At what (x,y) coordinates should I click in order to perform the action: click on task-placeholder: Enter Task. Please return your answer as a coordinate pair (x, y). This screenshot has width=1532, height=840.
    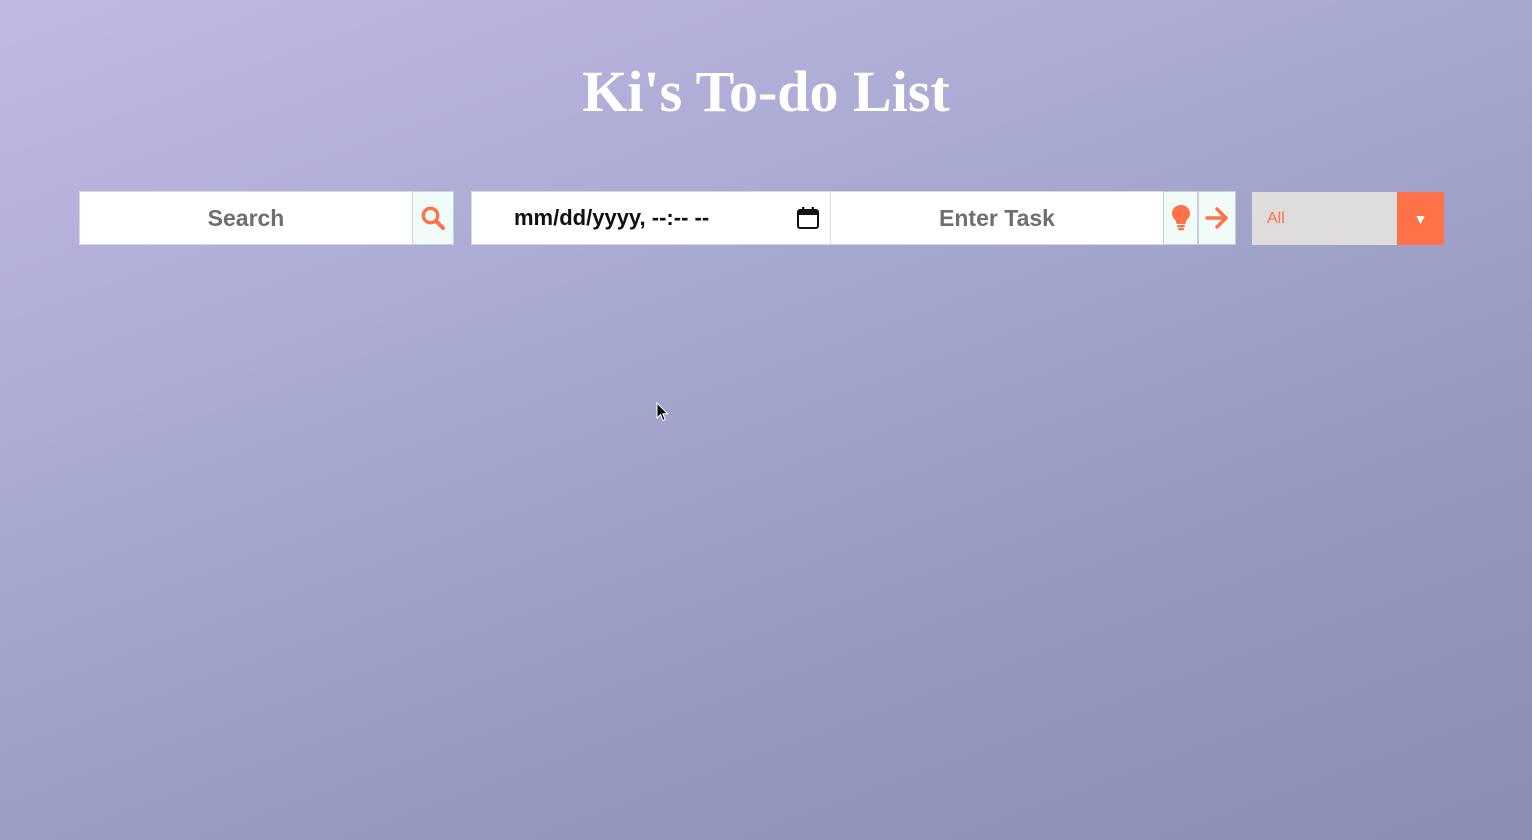
    Looking at the image, I should click on (997, 217).